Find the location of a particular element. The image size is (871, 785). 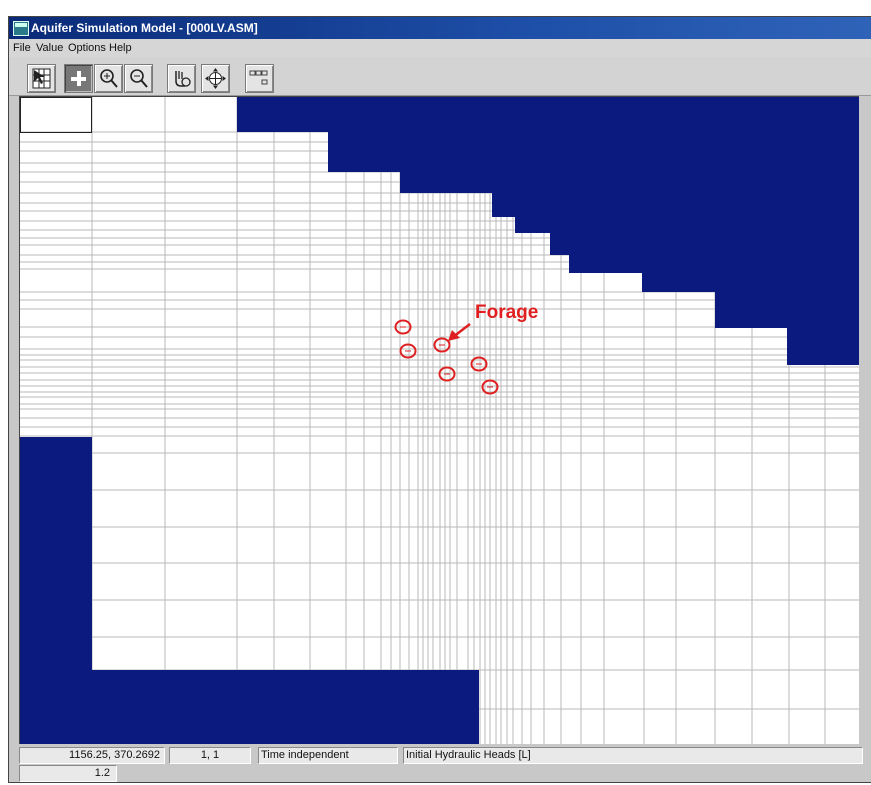

pan-button is located at coordinates (215, 78).